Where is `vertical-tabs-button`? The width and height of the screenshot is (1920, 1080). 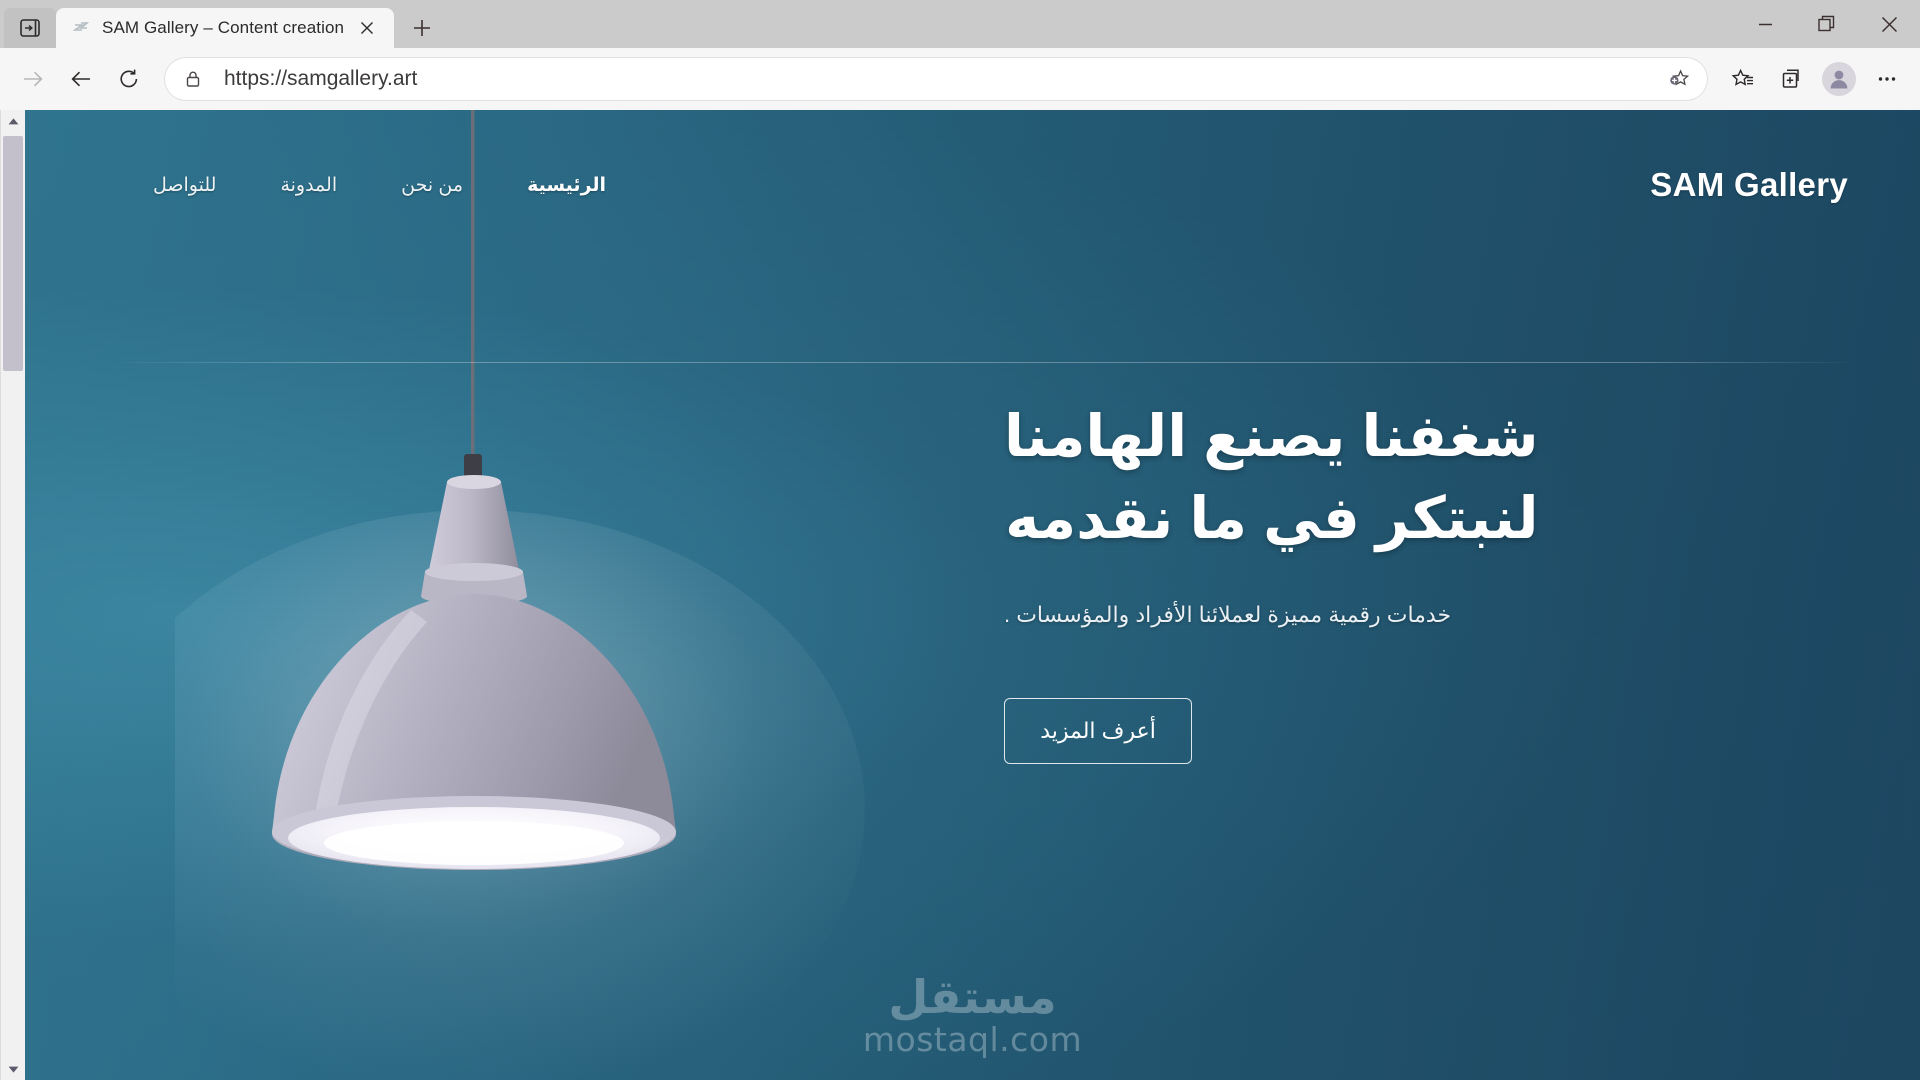
vertical-tabs-button is located at coordinates (30, 28).